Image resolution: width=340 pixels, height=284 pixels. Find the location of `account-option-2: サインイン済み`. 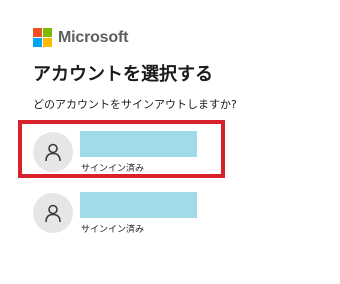

account-option-2: サインイン済み is located at coordinates (173, 213).